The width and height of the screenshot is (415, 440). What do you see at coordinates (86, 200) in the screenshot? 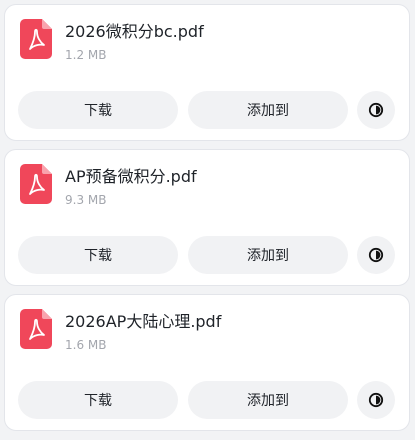
I see `file-size: 9.3 MB` at bounding box center [86, 200].